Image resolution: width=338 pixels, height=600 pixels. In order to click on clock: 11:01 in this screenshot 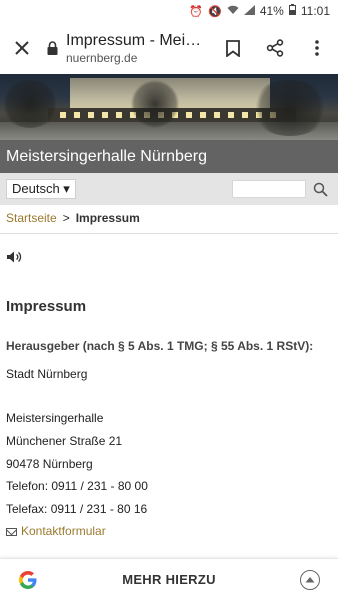, I will do `click(315, 11)`.